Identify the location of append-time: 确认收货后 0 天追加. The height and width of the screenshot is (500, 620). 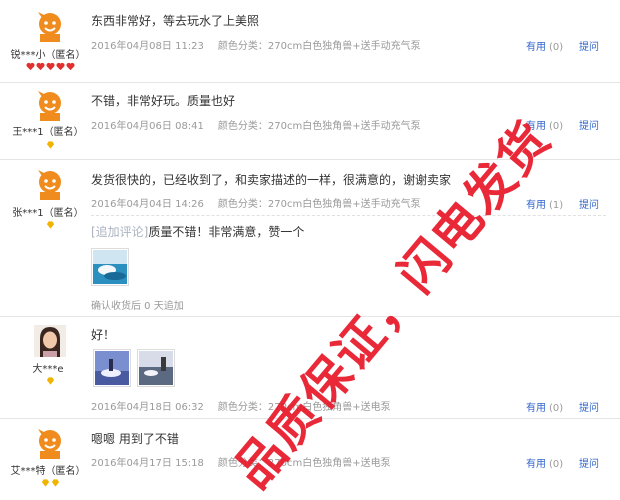
(137, 306).